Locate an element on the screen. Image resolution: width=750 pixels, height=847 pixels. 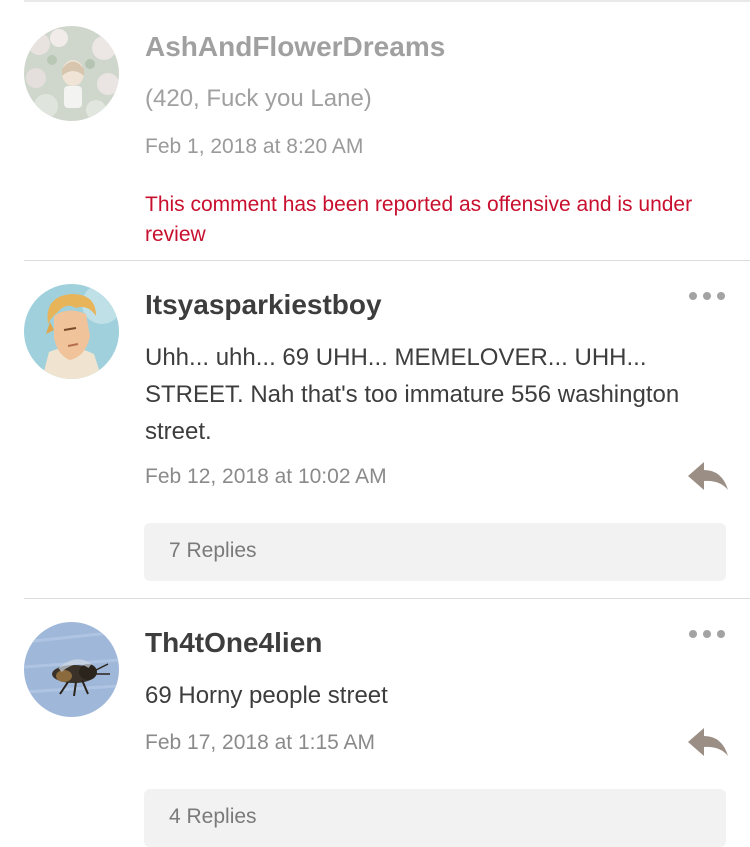
bee-avatar-icon is located at coordinates (71, 669).